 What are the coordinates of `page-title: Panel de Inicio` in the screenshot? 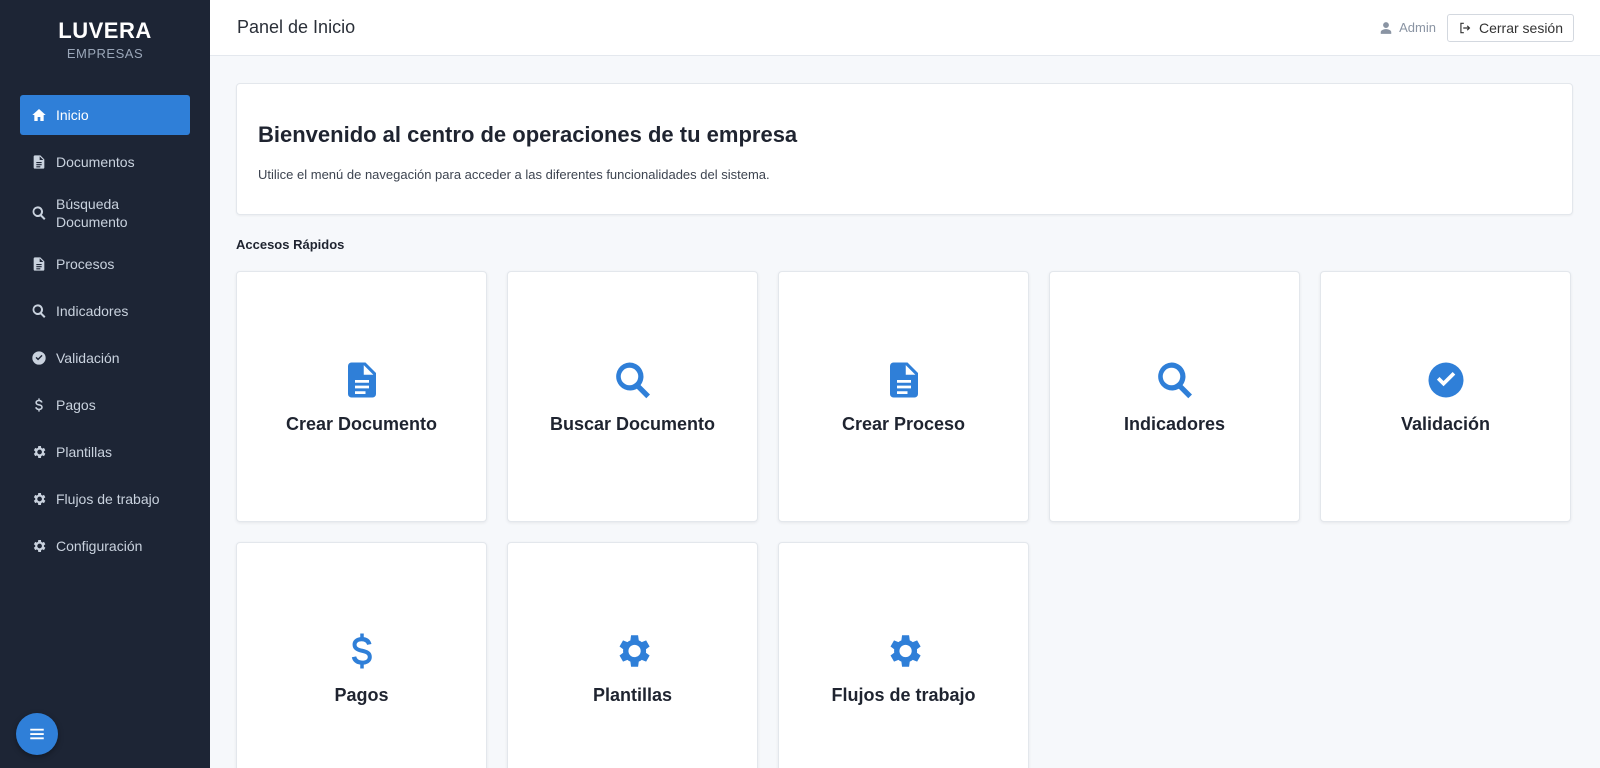 It's located at (296, 27).